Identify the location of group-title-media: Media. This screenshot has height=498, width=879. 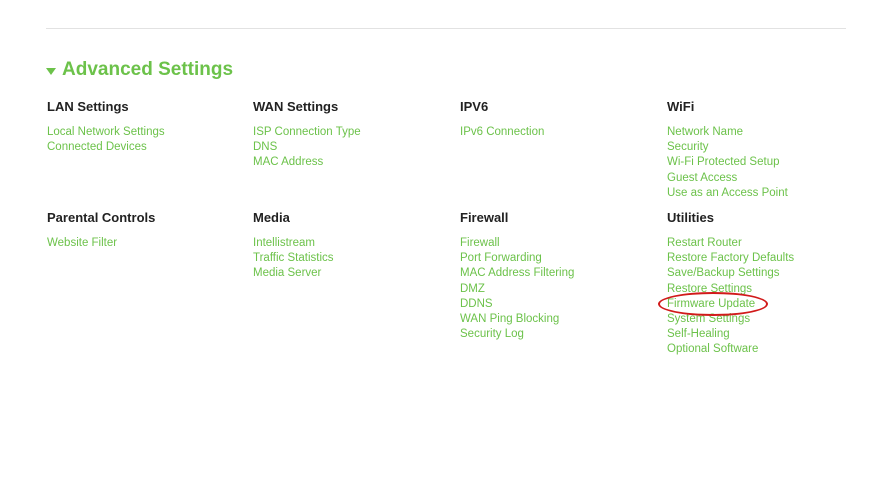
(271, 217).